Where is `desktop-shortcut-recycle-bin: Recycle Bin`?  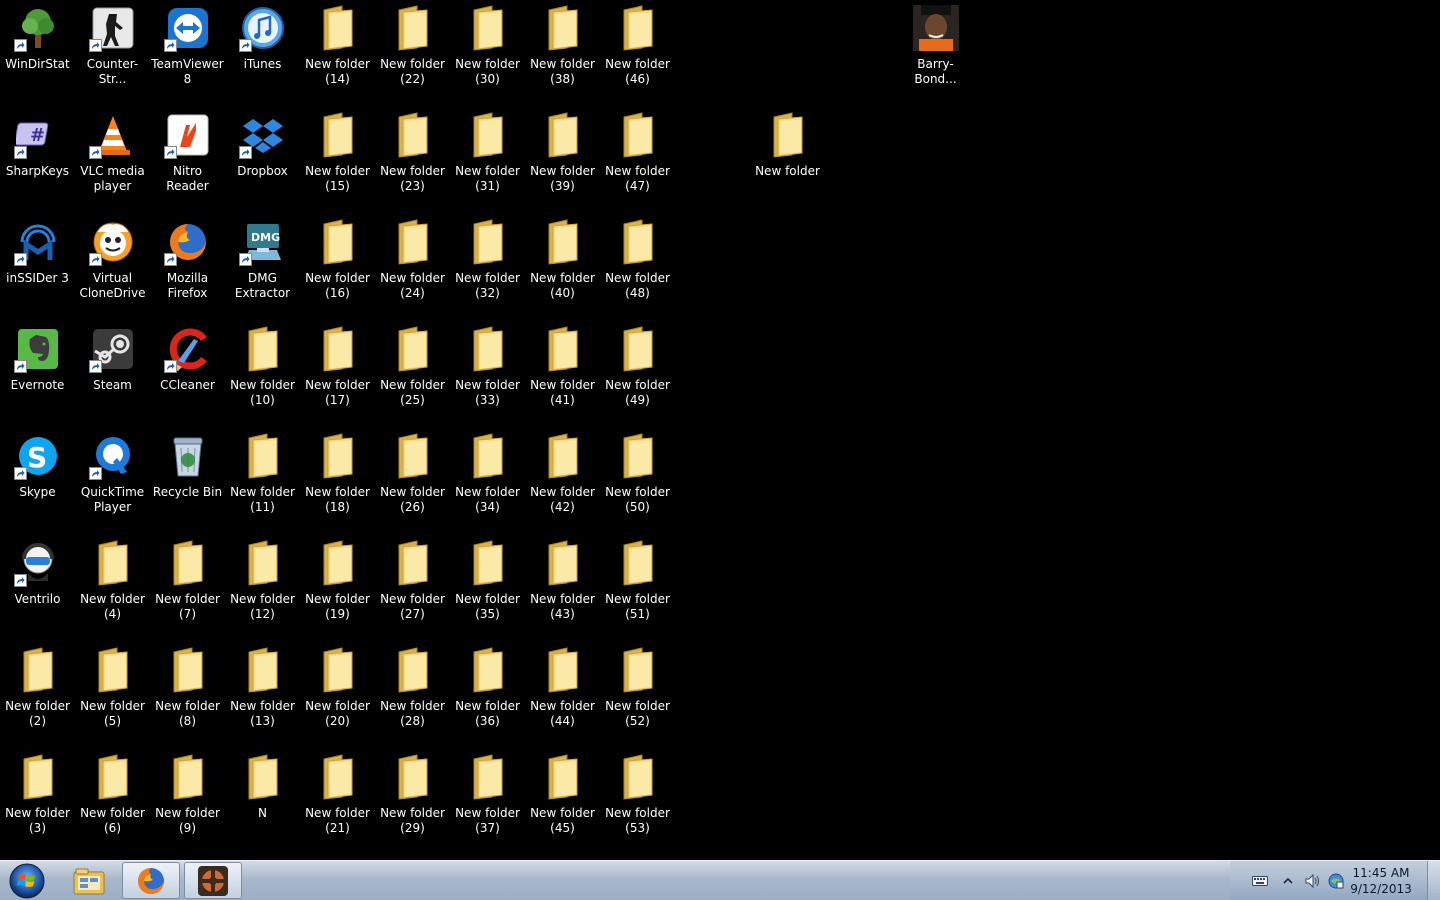 desktop-shortcut-recycle-bin: Recycle Bin is located at coordinates (187, 480).